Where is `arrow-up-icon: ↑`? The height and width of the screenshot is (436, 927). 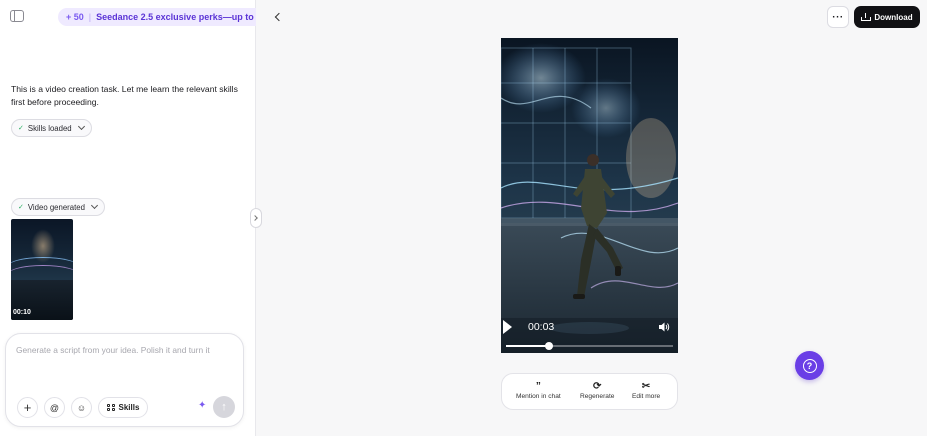
arrow-up-icon: ↑ is located at coordinates (224, 407).